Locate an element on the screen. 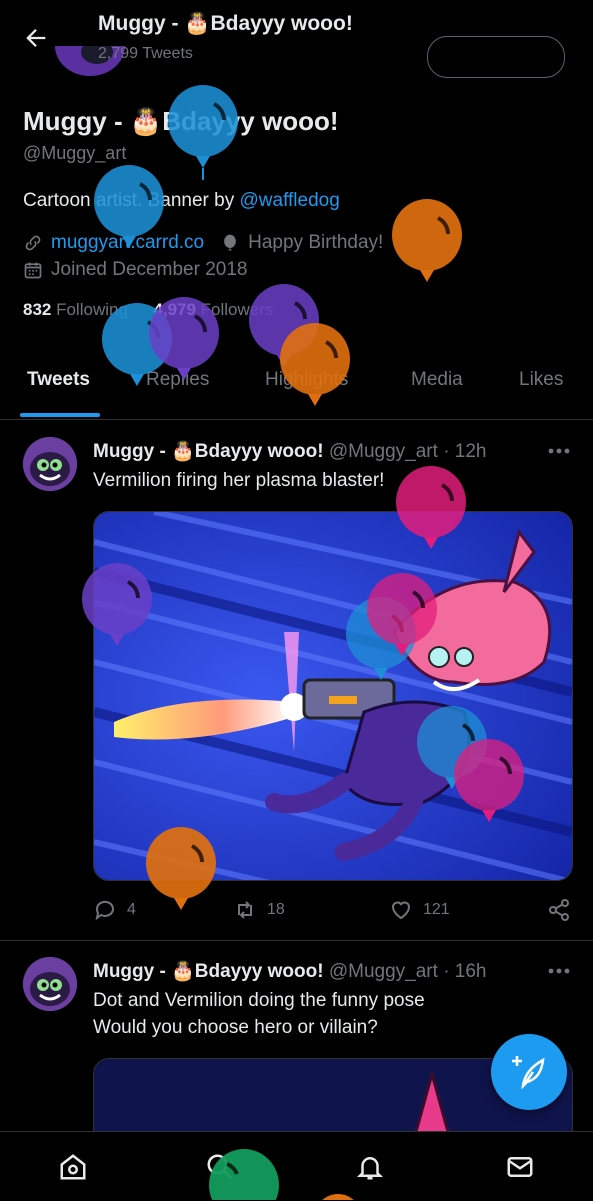 This screenshot has height=1201, width=593. followers-count: 4,979 is located at coordinates (174, 309).